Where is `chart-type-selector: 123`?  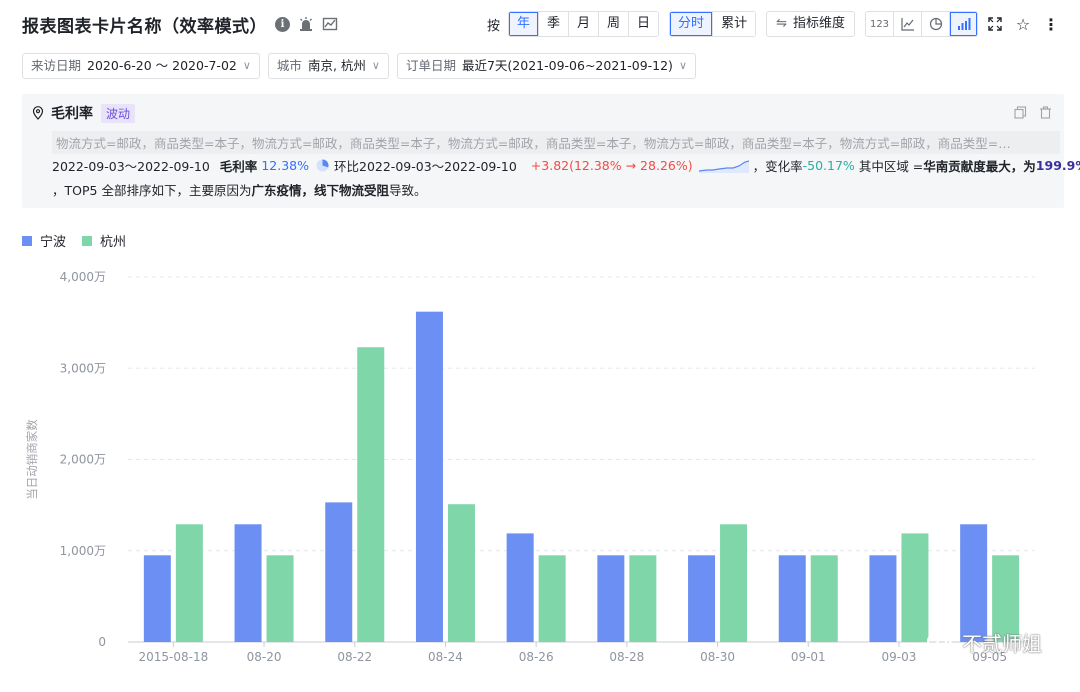
chart-type-selector: 123 is located at coordinates (921, 24).